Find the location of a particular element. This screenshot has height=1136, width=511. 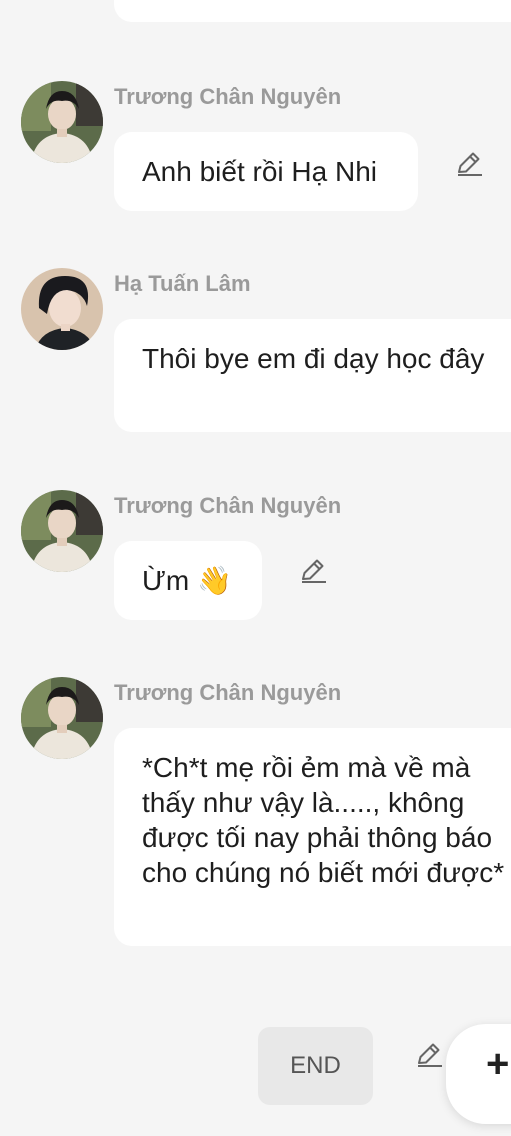

plus-icon: + is located at coordinates (498, 1064).